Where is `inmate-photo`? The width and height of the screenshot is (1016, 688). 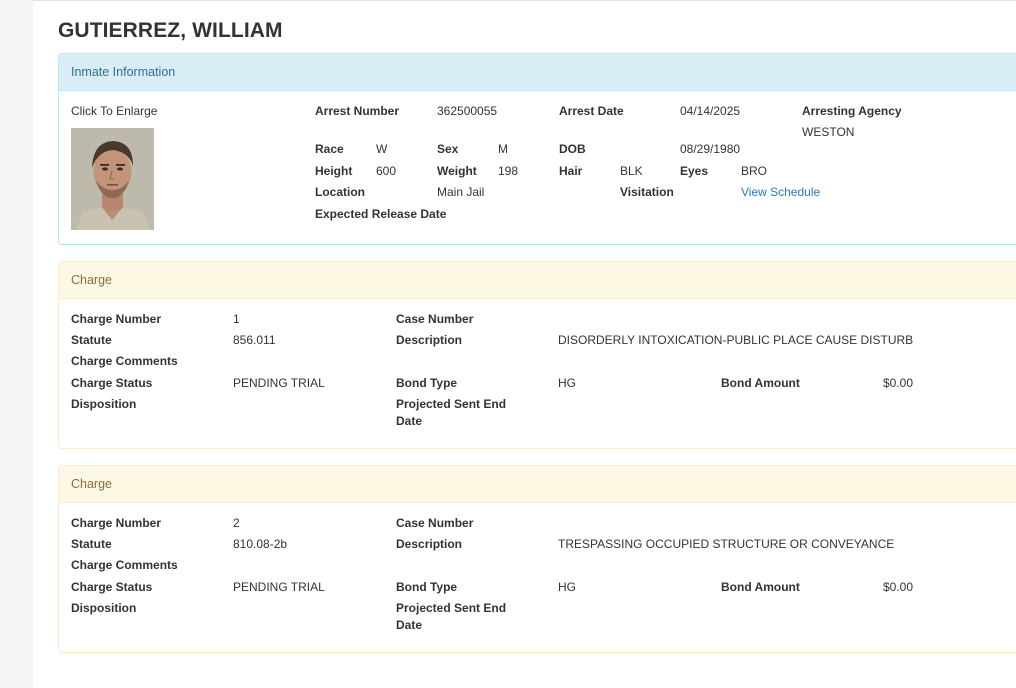 inmate-photo is located at coordinates (112, 179).